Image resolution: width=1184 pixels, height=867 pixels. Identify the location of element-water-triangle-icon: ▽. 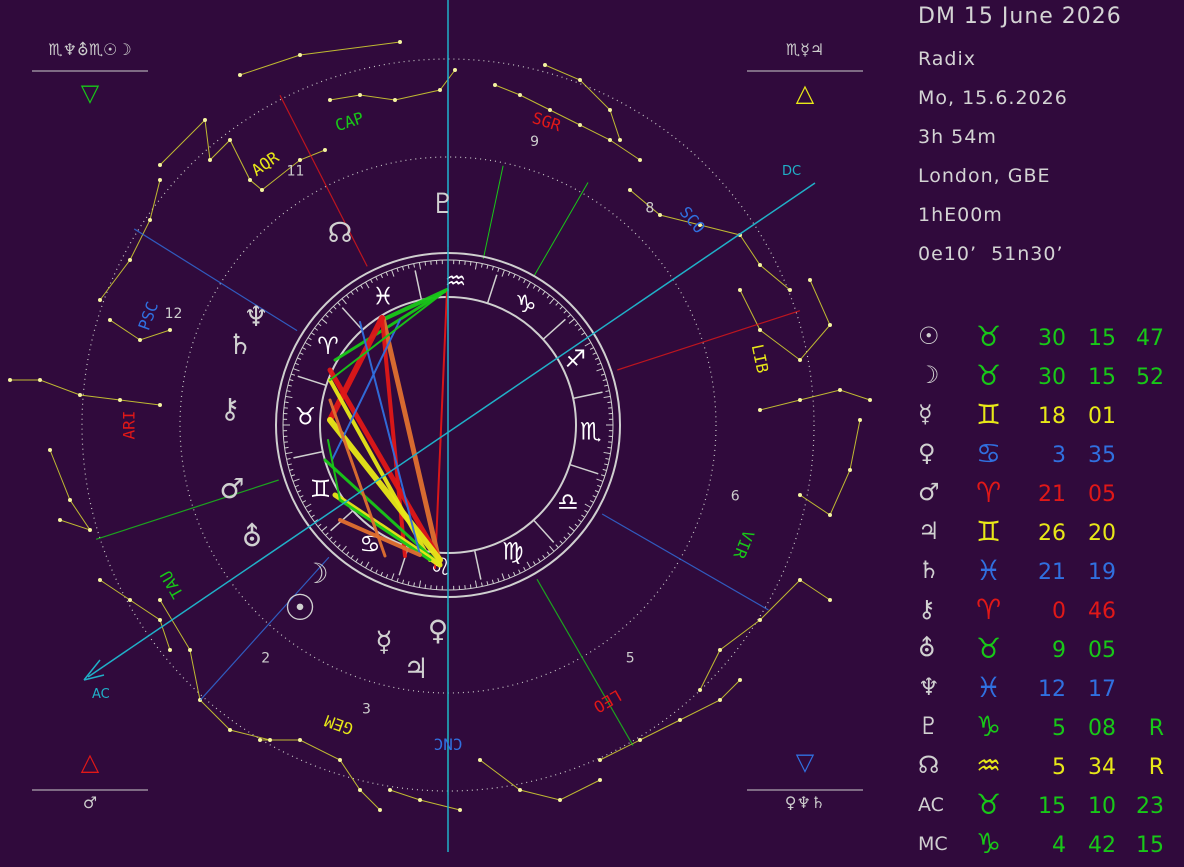
(90, 93).